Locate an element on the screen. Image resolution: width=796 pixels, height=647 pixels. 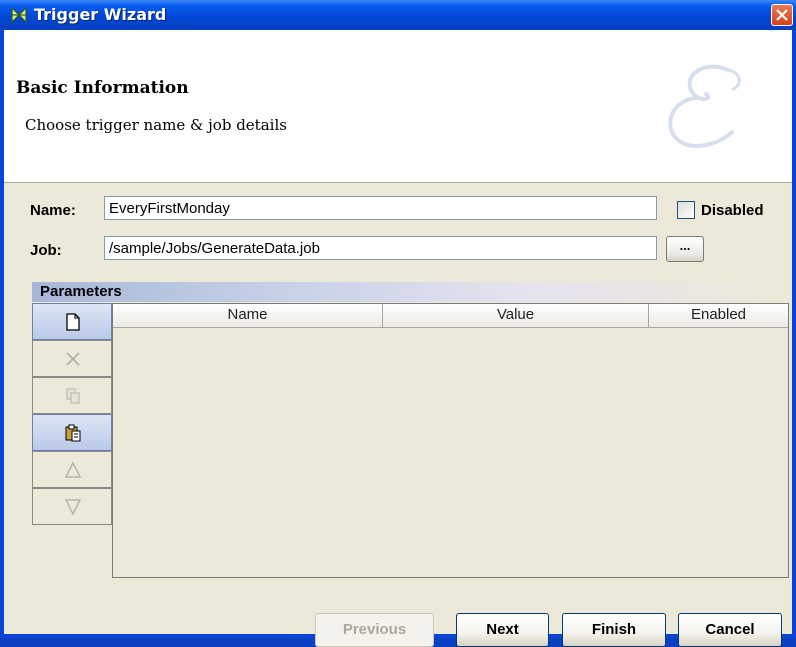
paste-parameter-button is located at coordinates (72, 432).